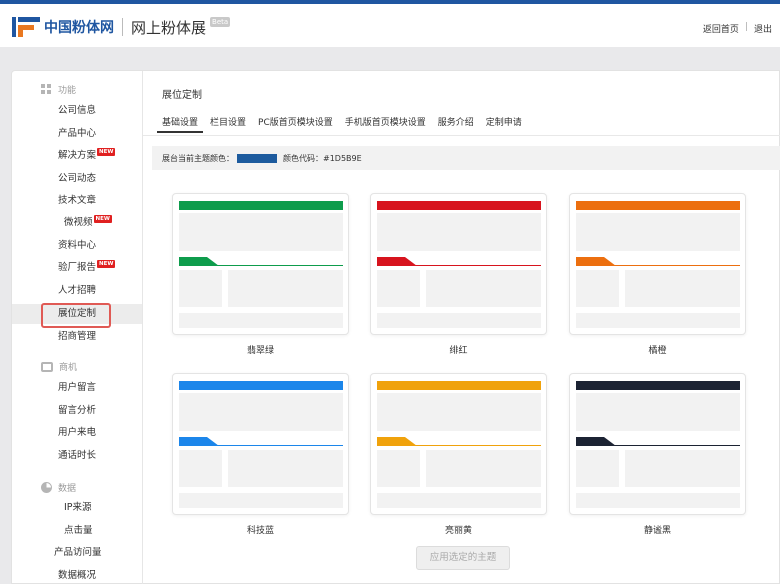 Image resolution: width=780 pixels, height=584 pixels. Describe the element at coordinates (504, 126) in the screenshot. I see `tab-custom-request: 定制申请` at that location.